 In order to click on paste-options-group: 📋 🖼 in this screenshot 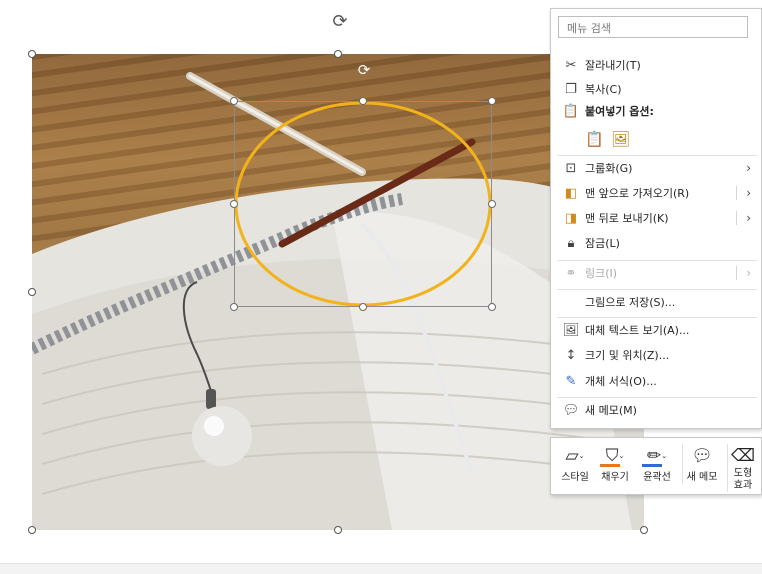, I will do `click(607, 139)`.